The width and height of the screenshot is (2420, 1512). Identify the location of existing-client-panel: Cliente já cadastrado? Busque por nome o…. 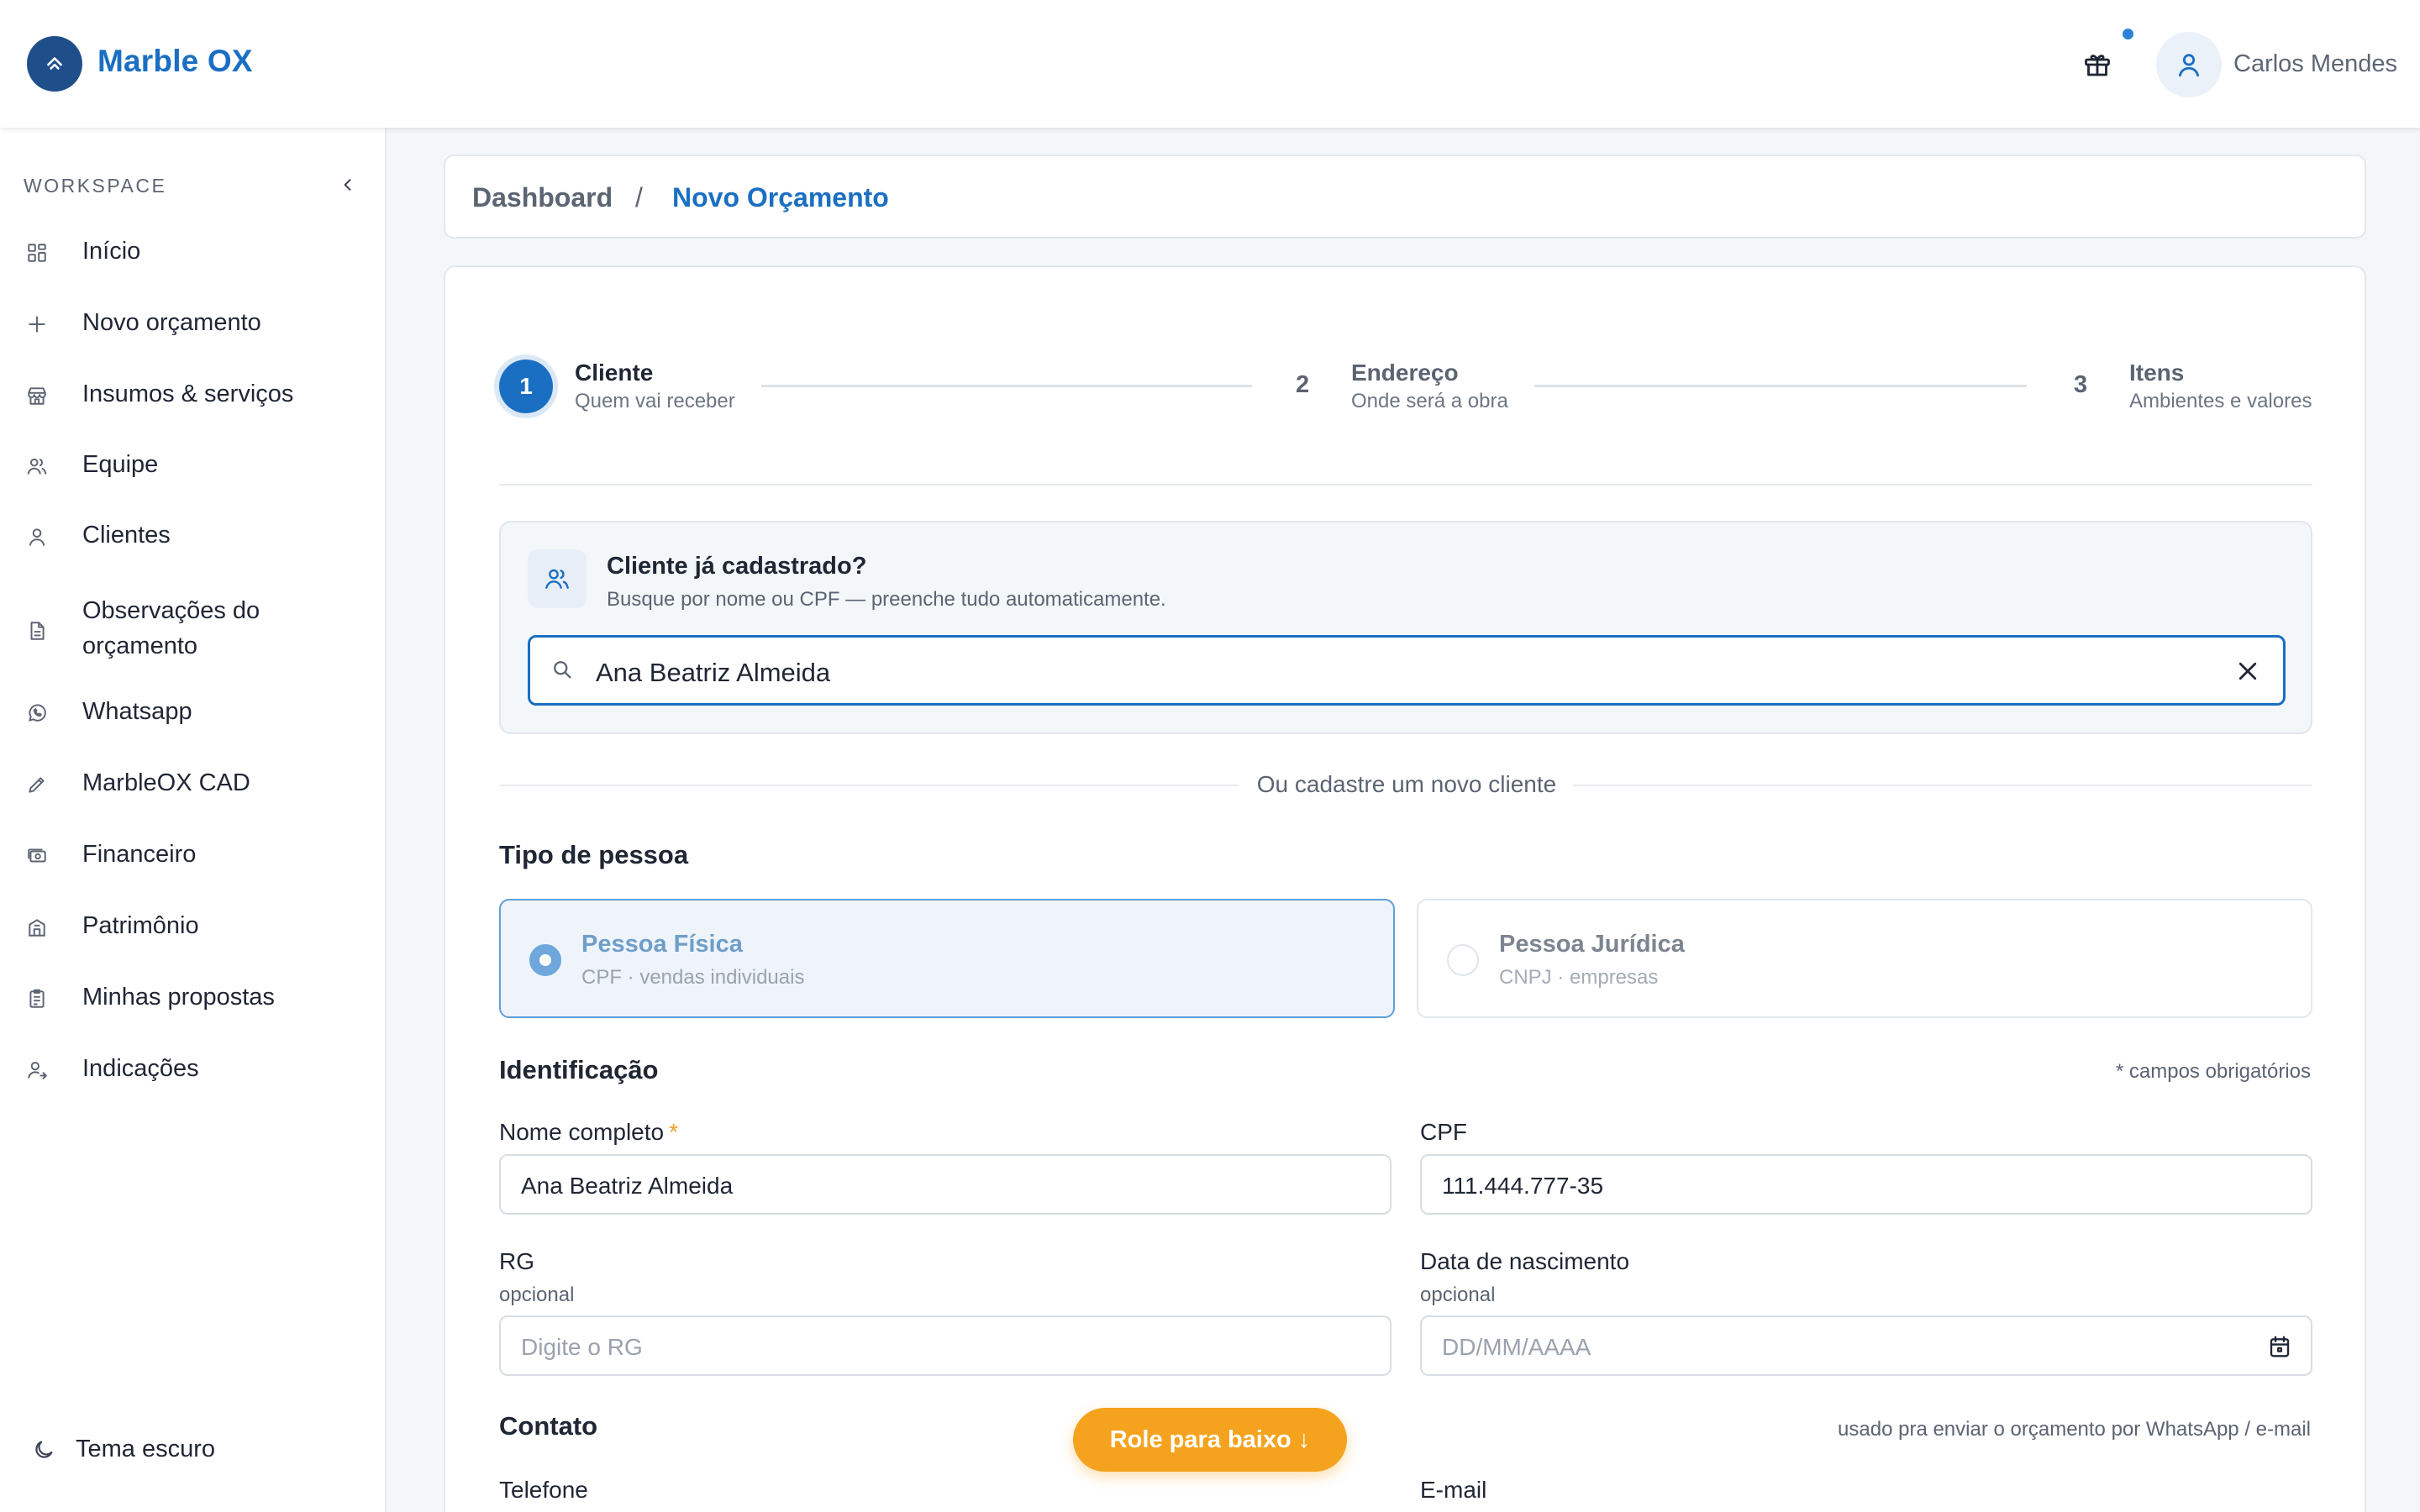
(1406, 627).